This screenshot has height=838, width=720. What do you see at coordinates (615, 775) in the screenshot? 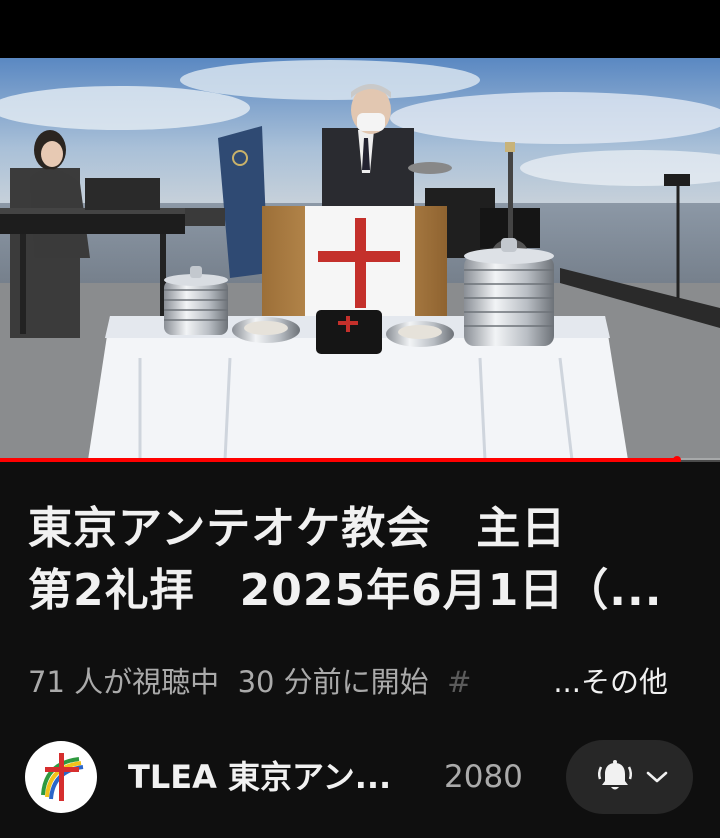
I see `bell-ring-icon` at bounding box center [615, 775].